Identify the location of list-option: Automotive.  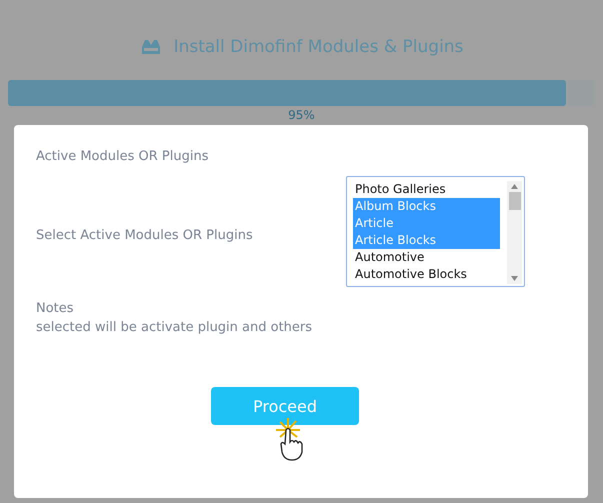
(426, 257).